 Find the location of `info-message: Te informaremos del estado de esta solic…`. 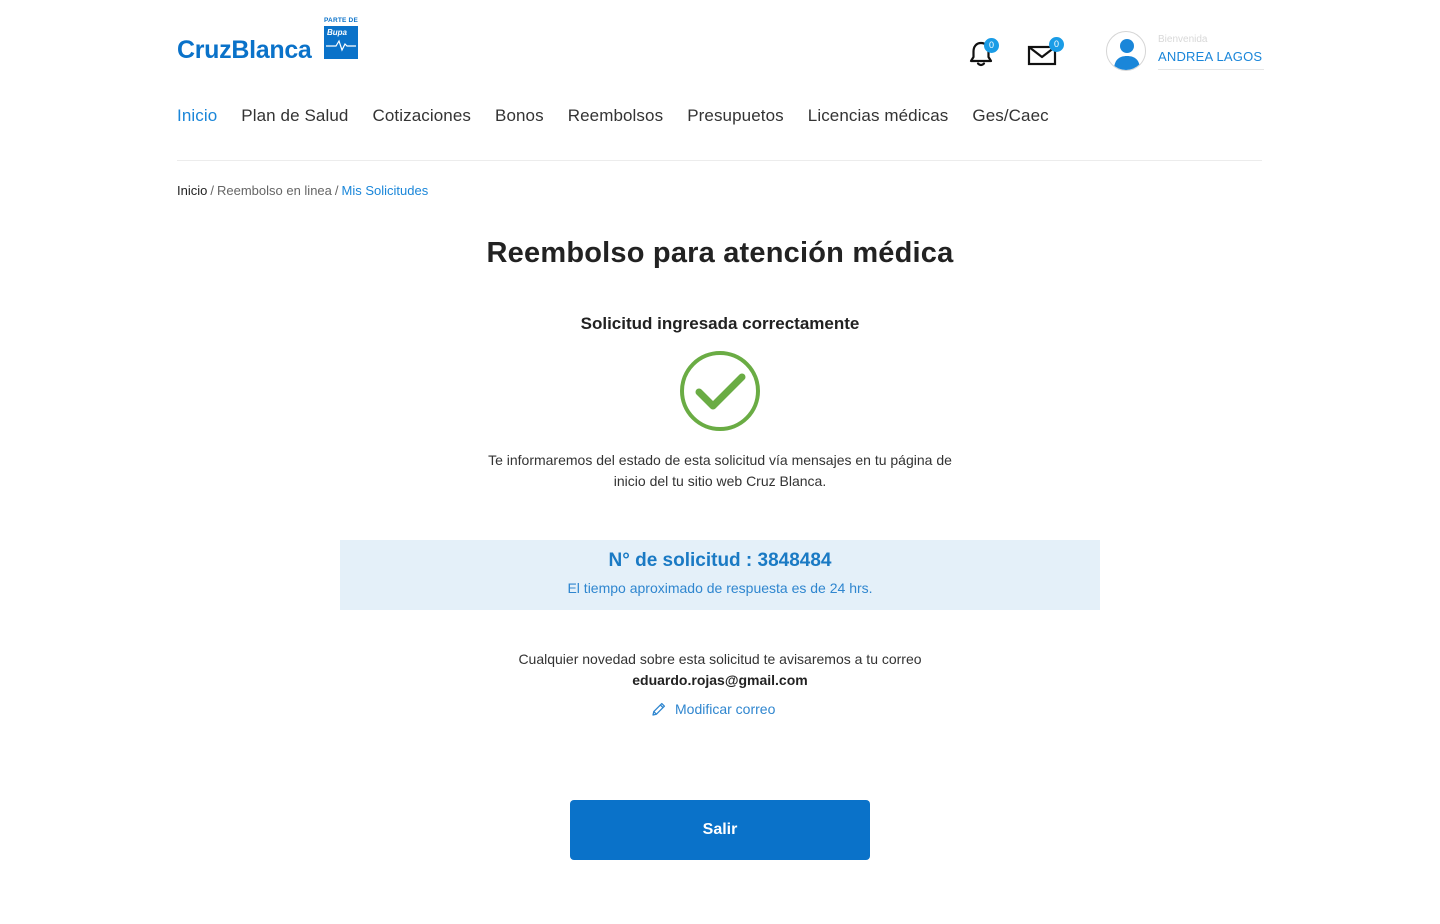

info-message: Te informaremos del estado de esta solic… is located at coordinates (720, 471).